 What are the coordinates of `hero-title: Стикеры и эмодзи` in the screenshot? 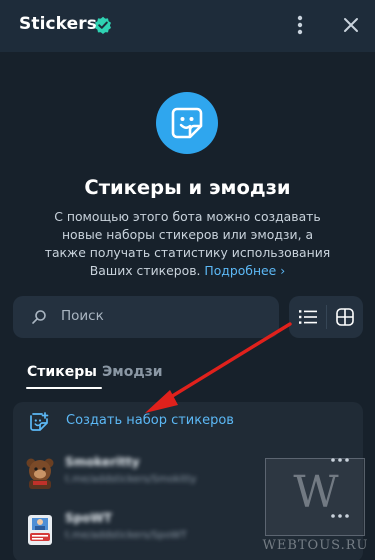 It's located at (187, 187).